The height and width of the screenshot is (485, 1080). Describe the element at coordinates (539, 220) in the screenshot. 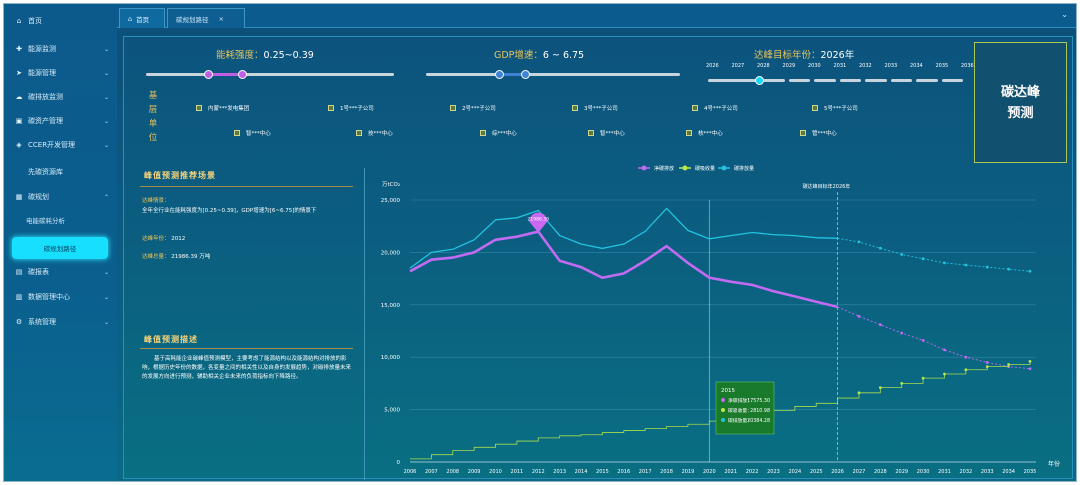

I see `peak-marker-label: 21986.39` at that location.